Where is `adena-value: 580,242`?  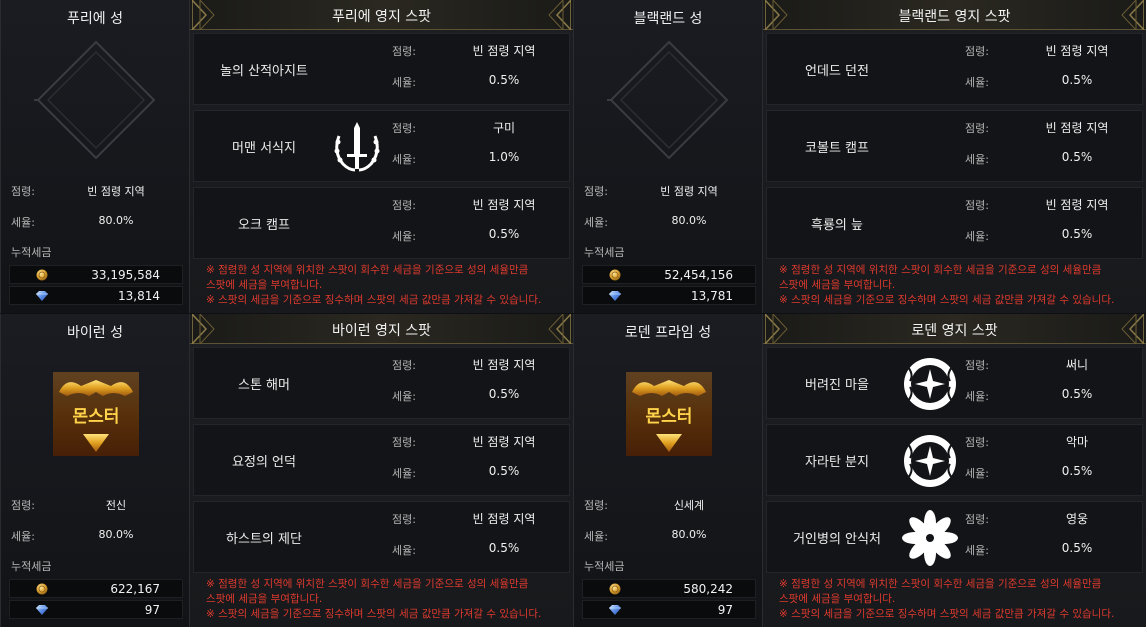
adena-value: 580,242 is located at coordinates (708, 589).